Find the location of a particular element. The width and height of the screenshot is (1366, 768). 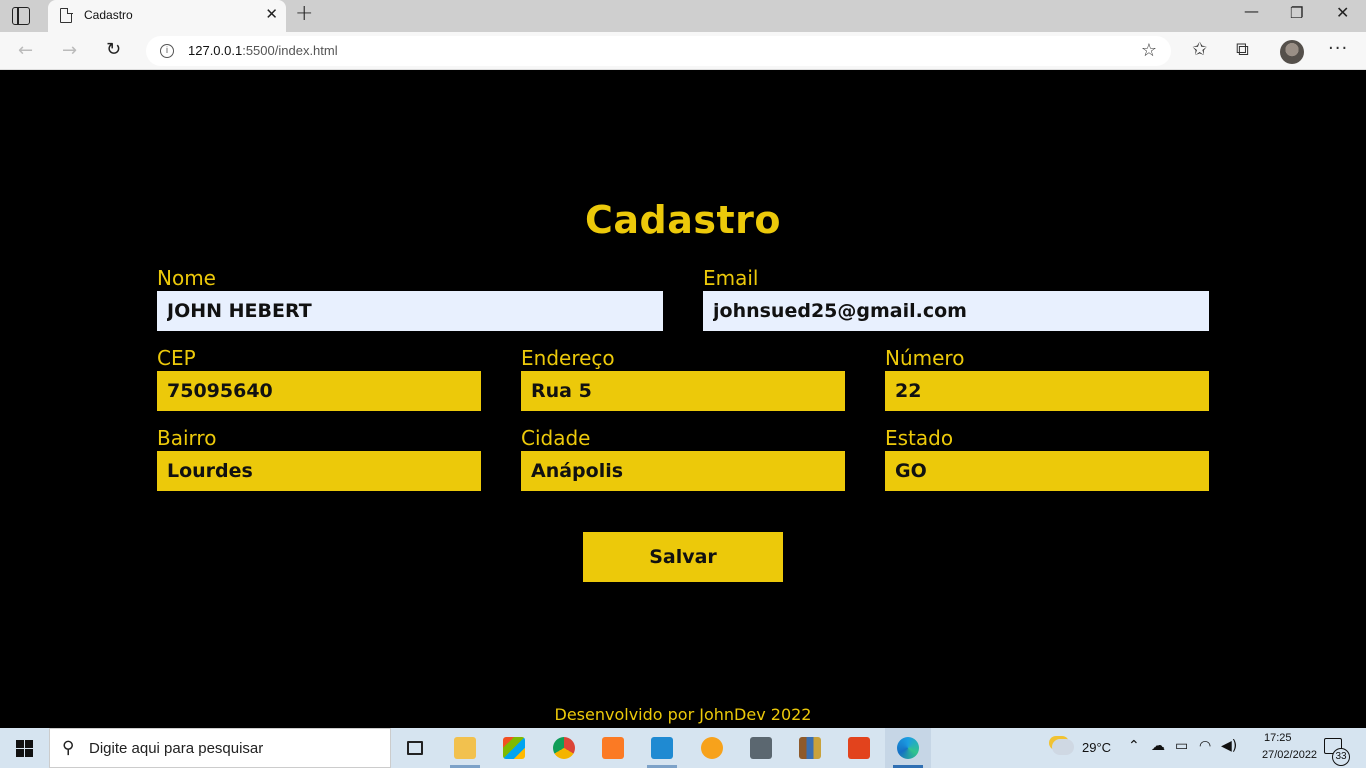

tab-cadastro: Cadastro ✕ is located at coordinates (167, 16).